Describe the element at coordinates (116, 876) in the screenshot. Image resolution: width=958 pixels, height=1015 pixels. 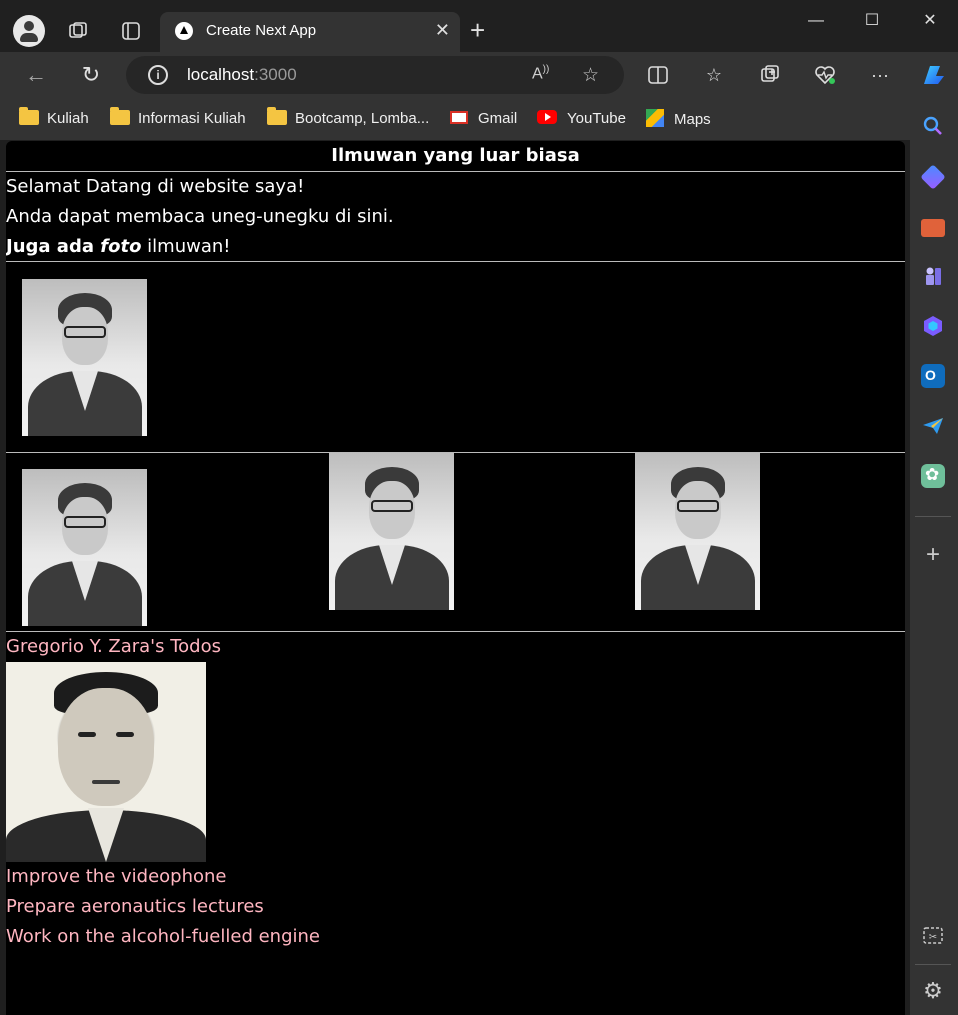
I see `todo-item: Improve the videophone` at that location.